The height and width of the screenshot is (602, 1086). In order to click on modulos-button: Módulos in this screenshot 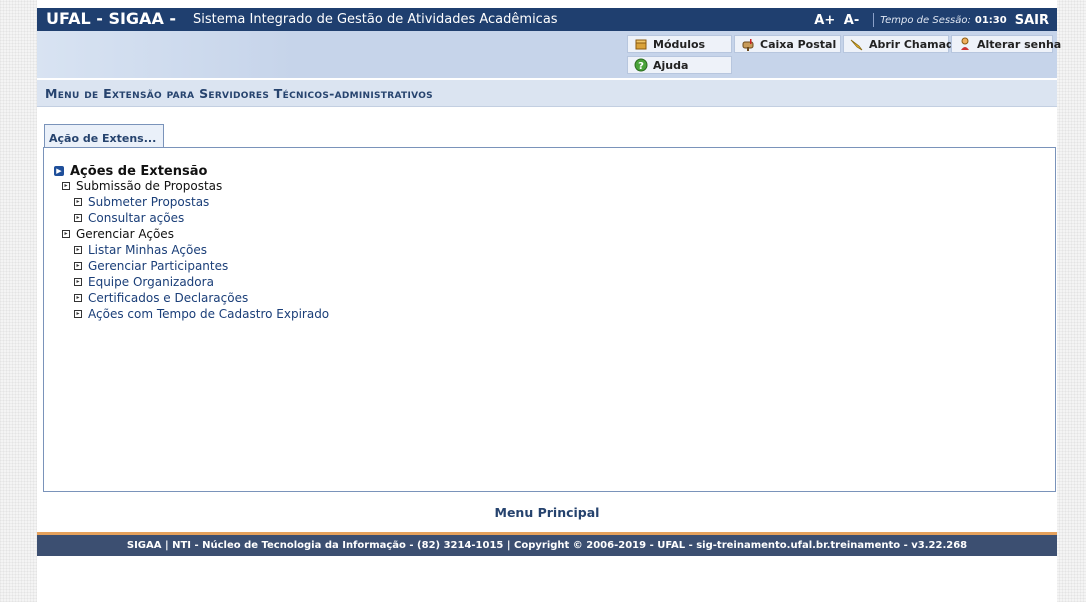, I will do `click(679, 44)`.